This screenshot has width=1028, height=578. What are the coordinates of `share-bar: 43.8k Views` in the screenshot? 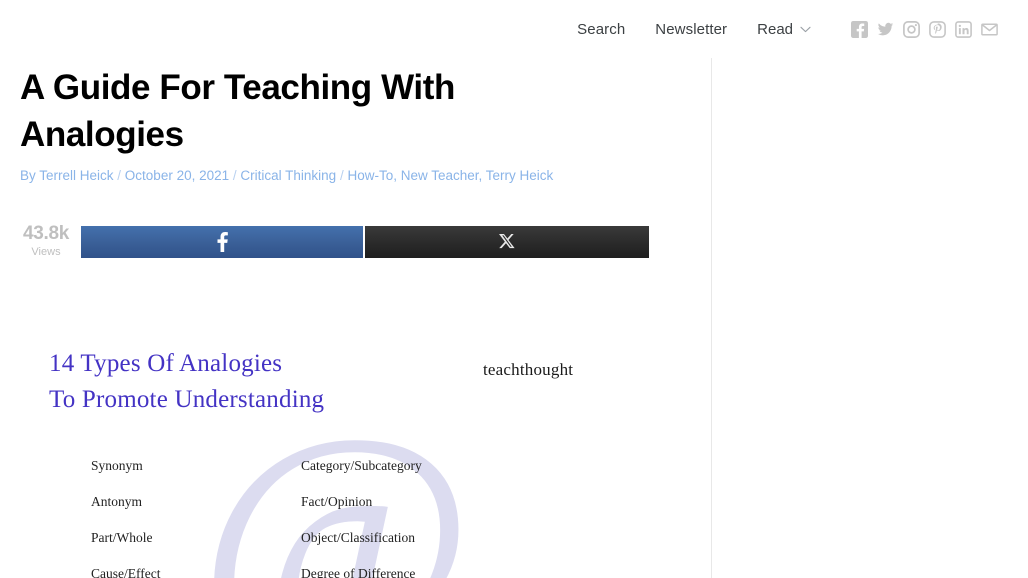 It's located at (355, 242).